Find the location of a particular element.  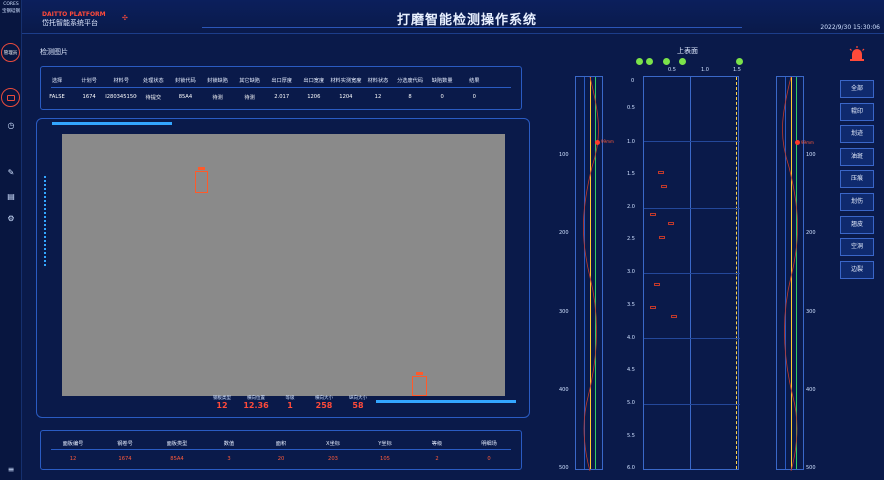

table-cell: 1204 is located at coordinates (346, 97).